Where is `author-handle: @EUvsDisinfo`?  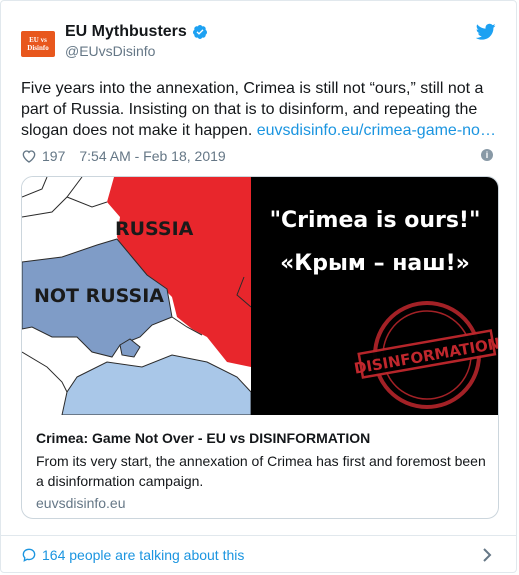 author-handle: @EUvsDisinfo is located at coordinates (136, 51).